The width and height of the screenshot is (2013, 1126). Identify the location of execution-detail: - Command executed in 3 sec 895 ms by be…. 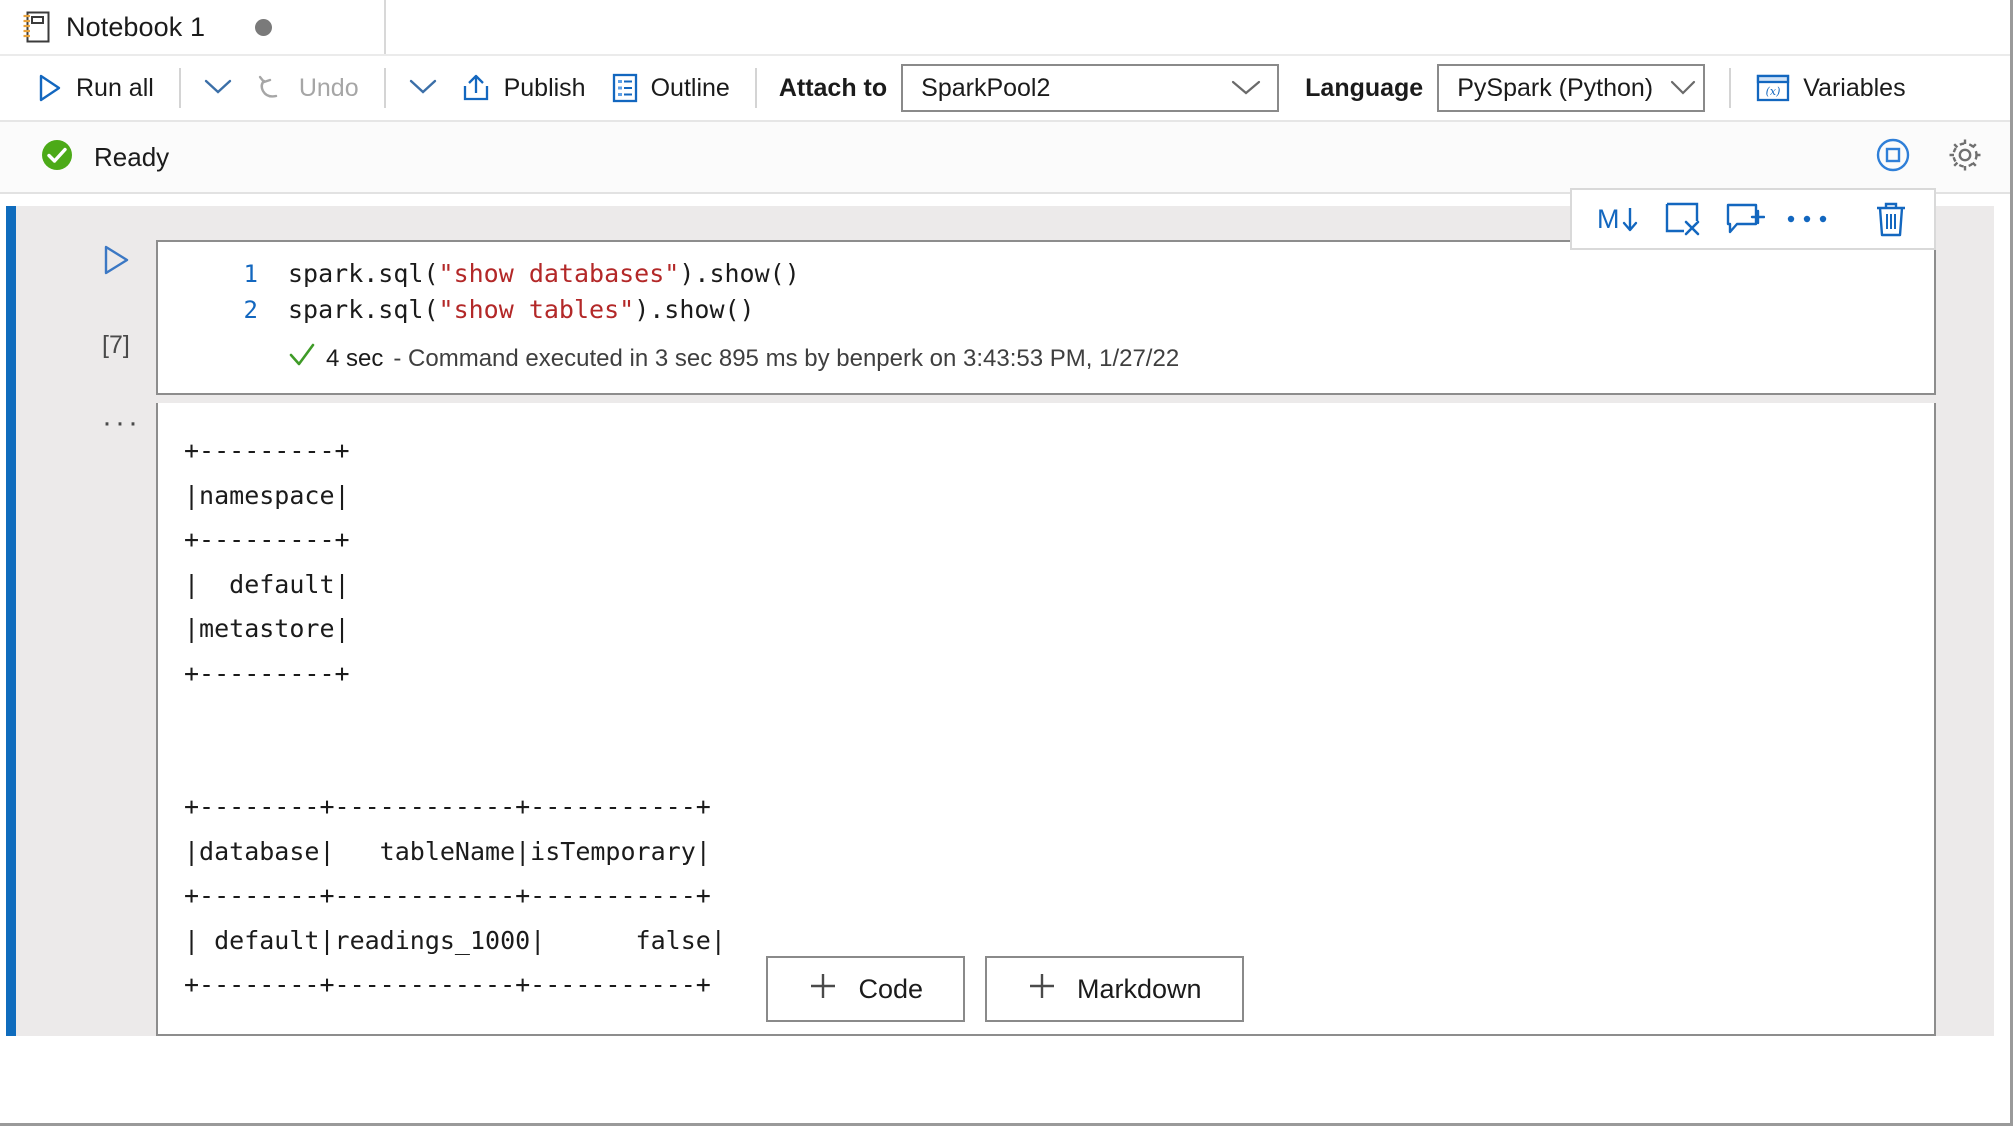
(786, 358).